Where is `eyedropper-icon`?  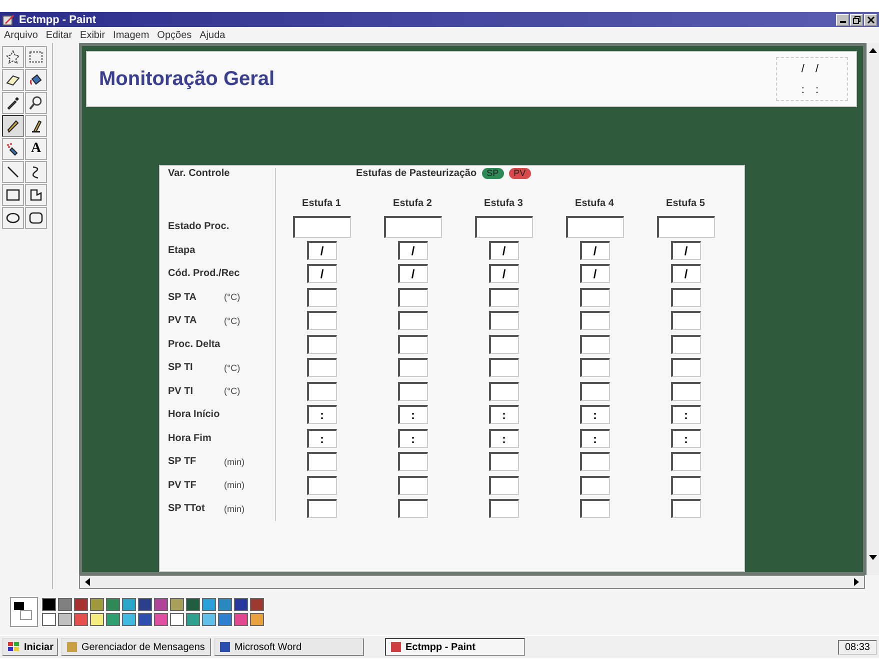 eyedropper-icon is located at coordinates (13, 103).